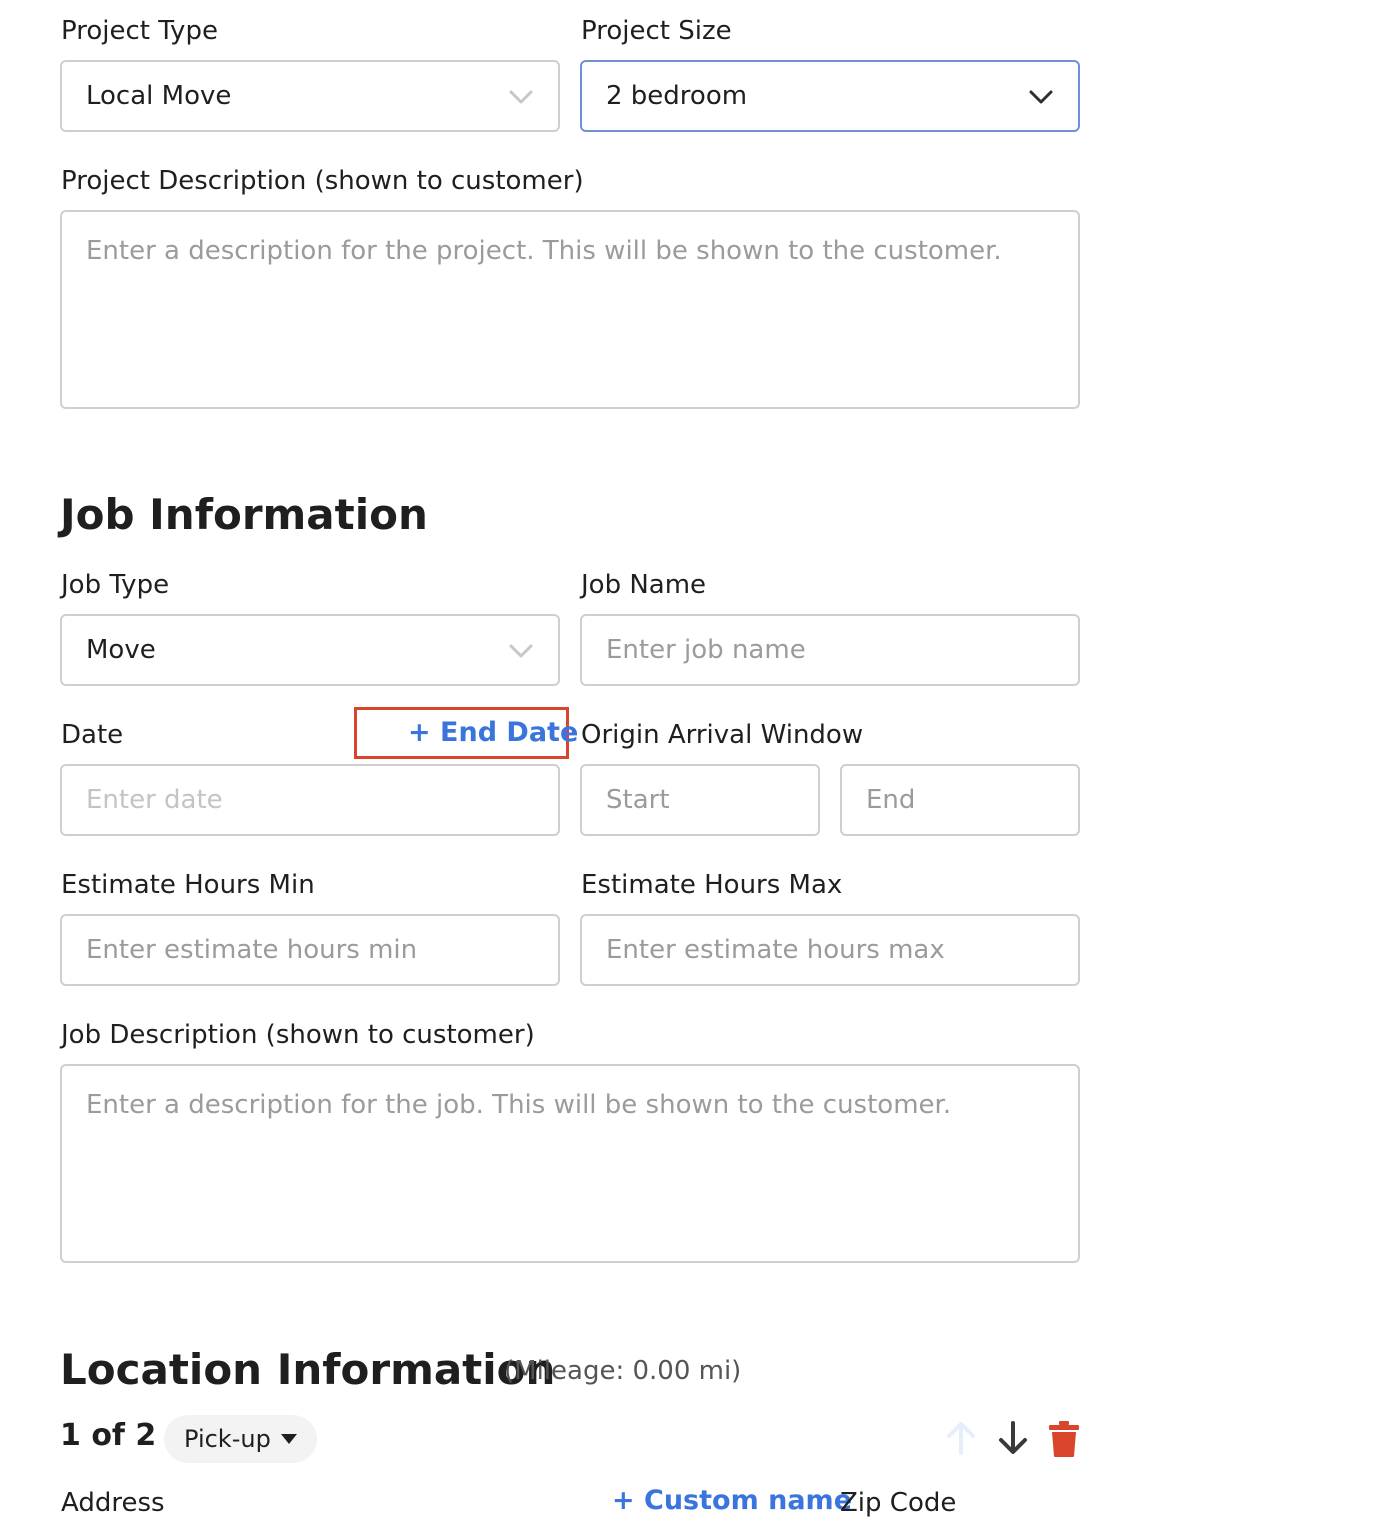 This screenshot has width=1376, height=1524. Describe the element at coordinates (310, 650) in the screenshot. I see `job-type-select: Move` at that location.